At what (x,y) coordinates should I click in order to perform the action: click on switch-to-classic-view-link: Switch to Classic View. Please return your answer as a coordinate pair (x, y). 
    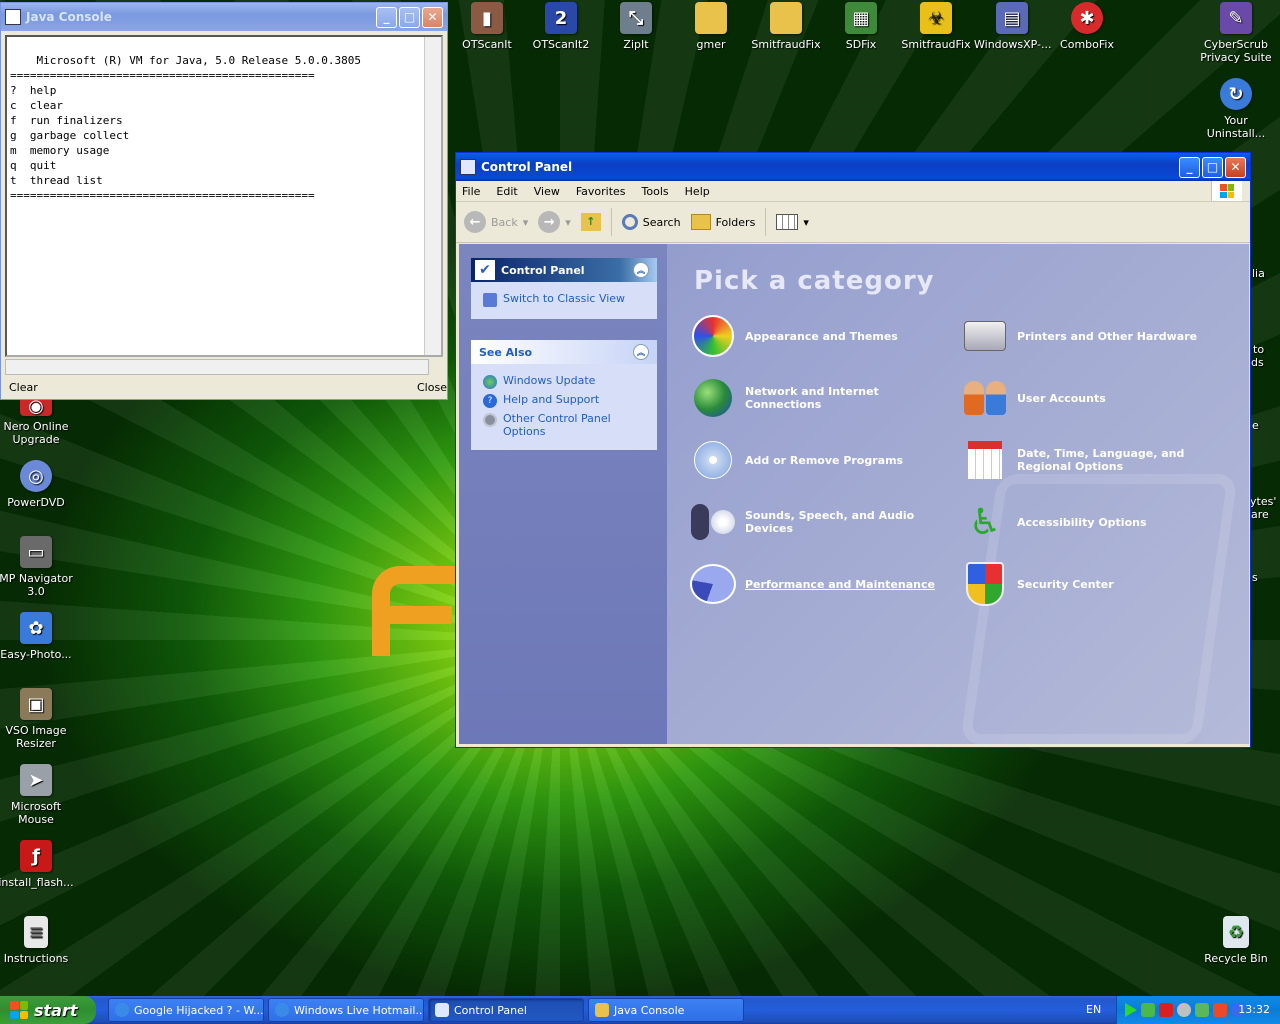
    Looking at the image, I should click on (565, 299).